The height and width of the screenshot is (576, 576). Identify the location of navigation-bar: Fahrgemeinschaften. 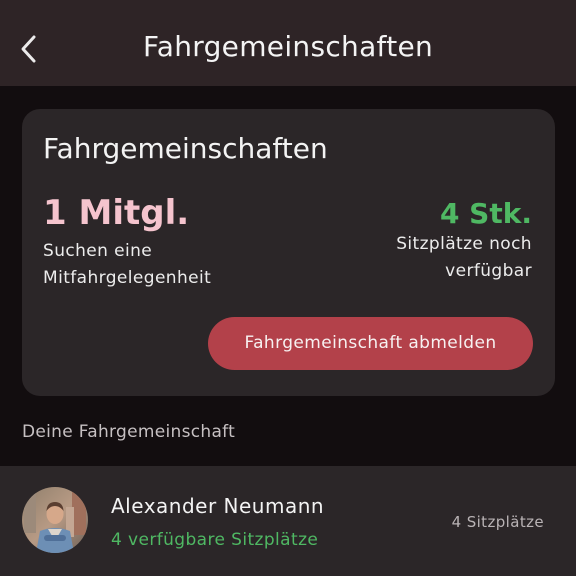
(288, 43).